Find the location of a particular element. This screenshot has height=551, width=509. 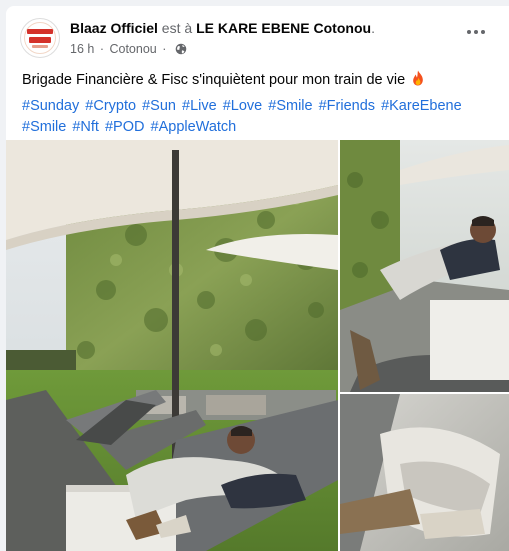

photo-bottom-right is located at coordinates (424, 472).